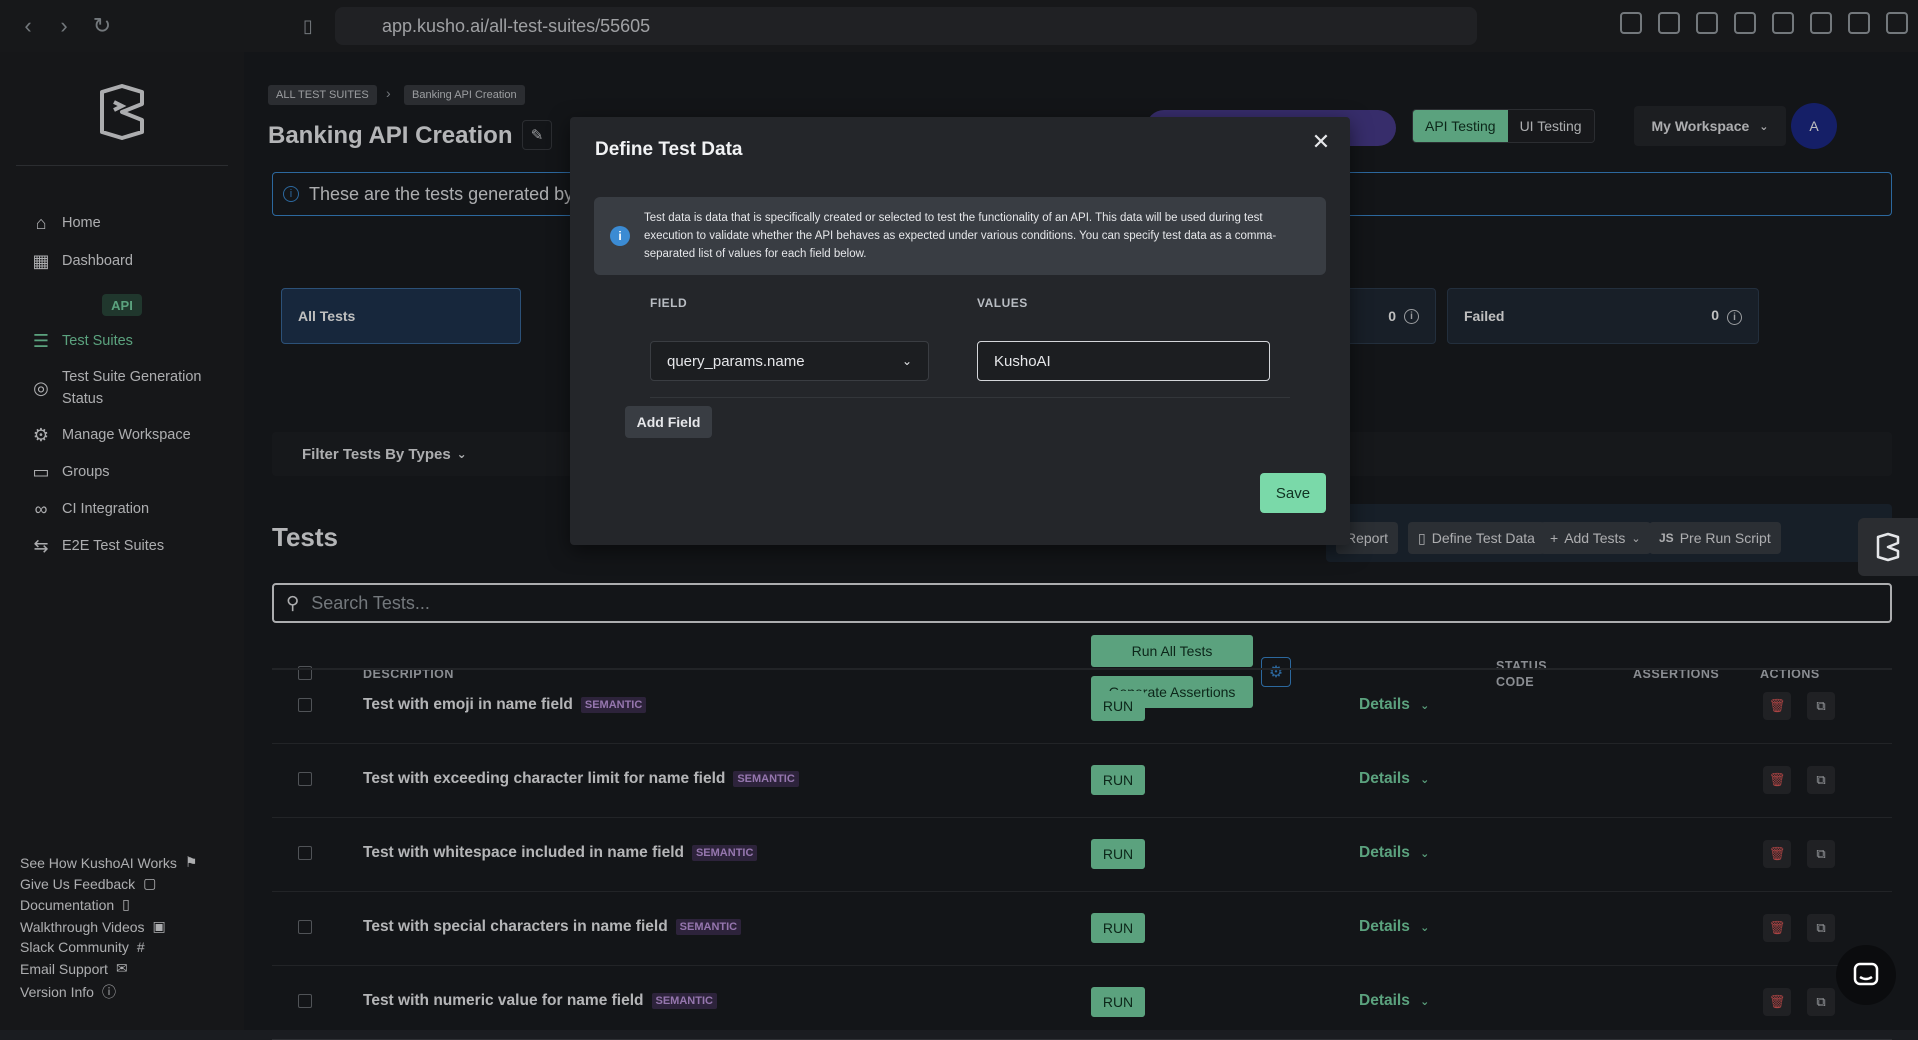 The width and height of the screenshot is (1918, 1040). I want to click on add-field-button: Add Field, so click(668, 422).